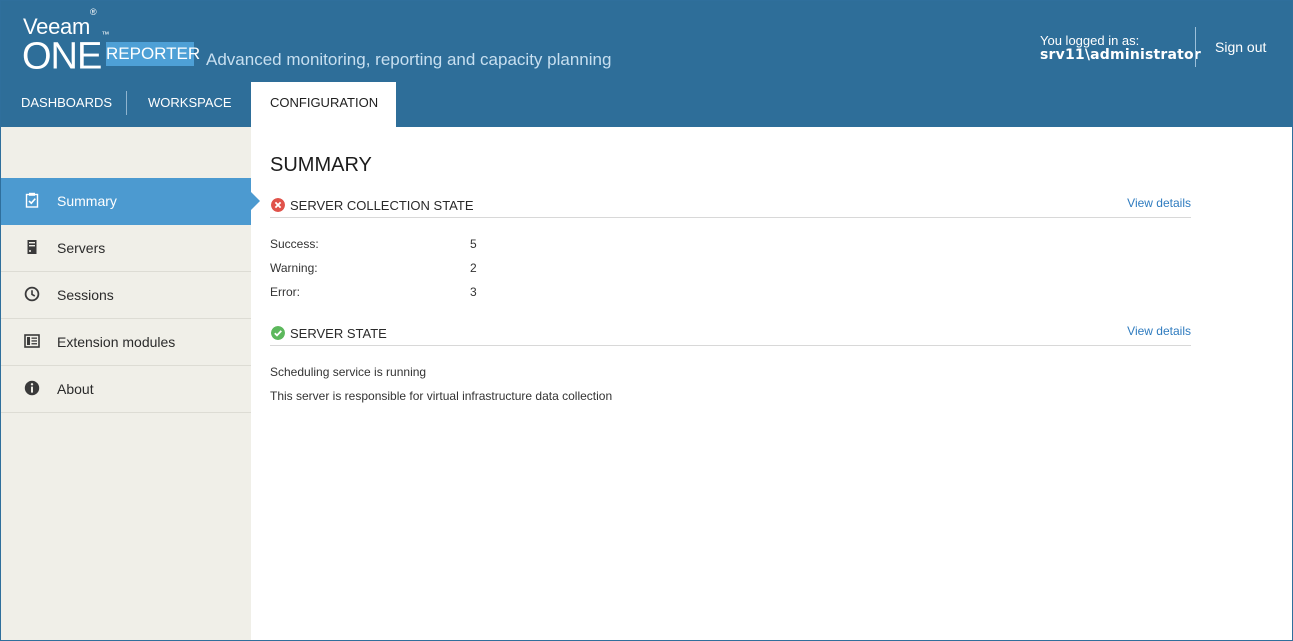  Describe the element at coordinates (126, 389) in the screenshot. I see `sidebar-item-about: About` at that location.